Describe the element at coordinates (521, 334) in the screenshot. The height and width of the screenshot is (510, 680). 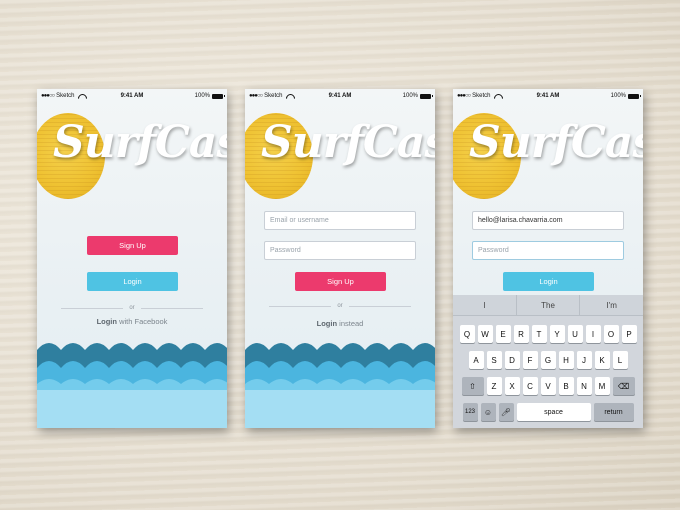
I see `key: R` at that location.